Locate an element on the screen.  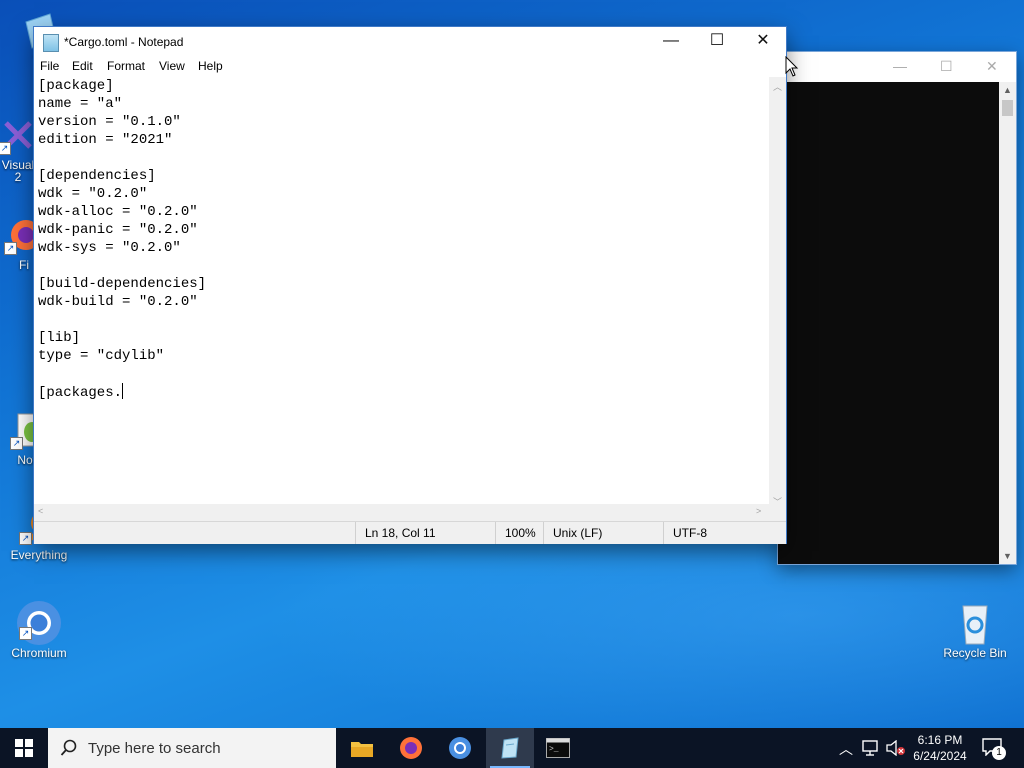
taskbar-chromium is located at coordinates (460, 748).